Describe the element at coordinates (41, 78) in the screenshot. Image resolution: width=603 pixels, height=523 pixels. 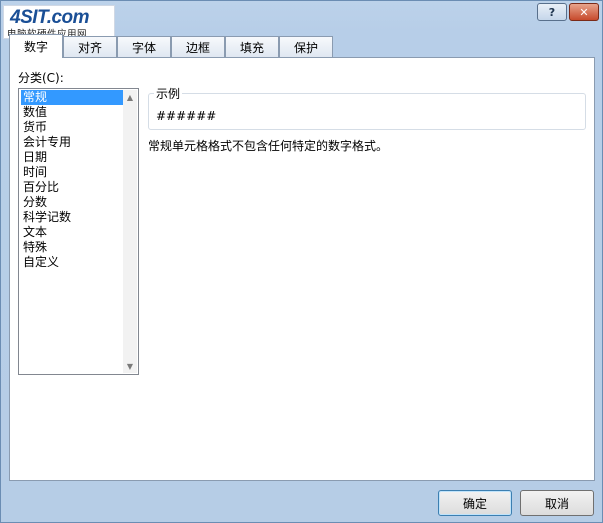
I see `category-label: 分类(C):` at that location.